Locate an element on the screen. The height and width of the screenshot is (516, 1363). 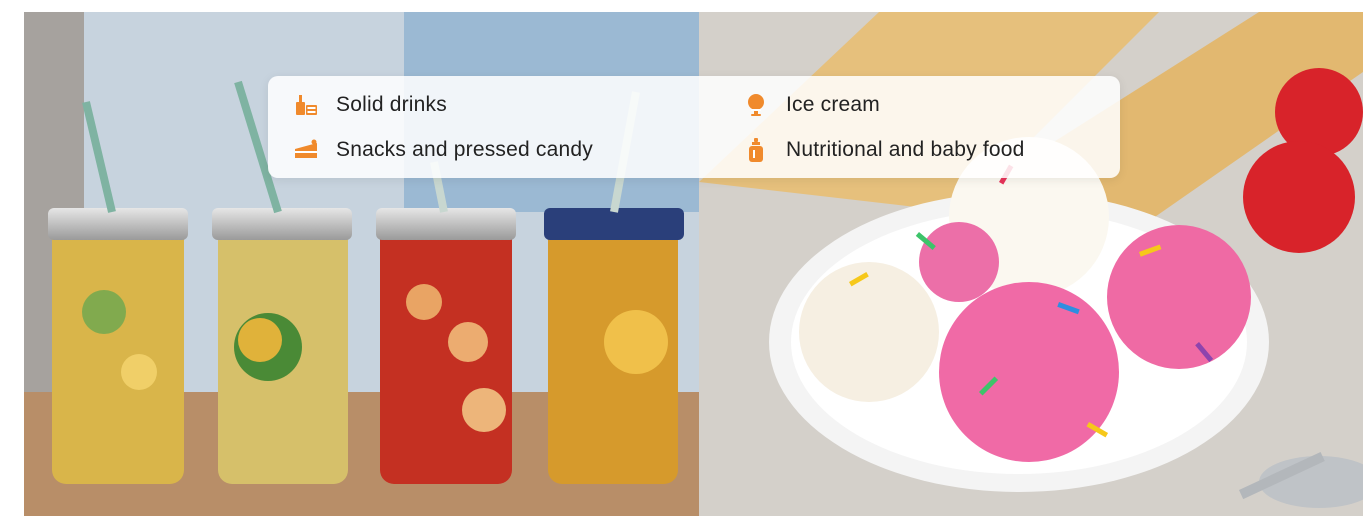
category-nutritional-baby-food: Nutritional and baby food is located at coordinates (884, 150).